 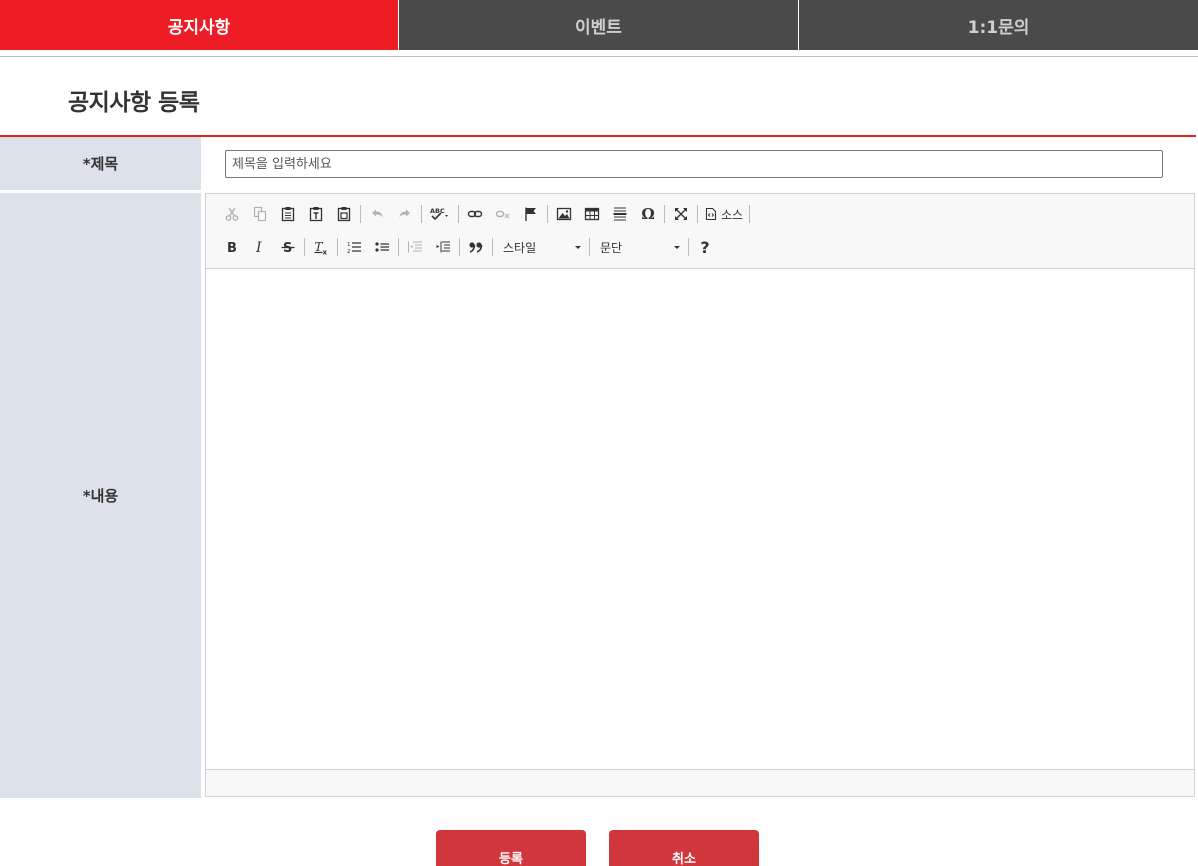 What do you see at coordinates (349, 252) in the screenshot?
I see `svg-text: 2` at bounding box center [349, 252].